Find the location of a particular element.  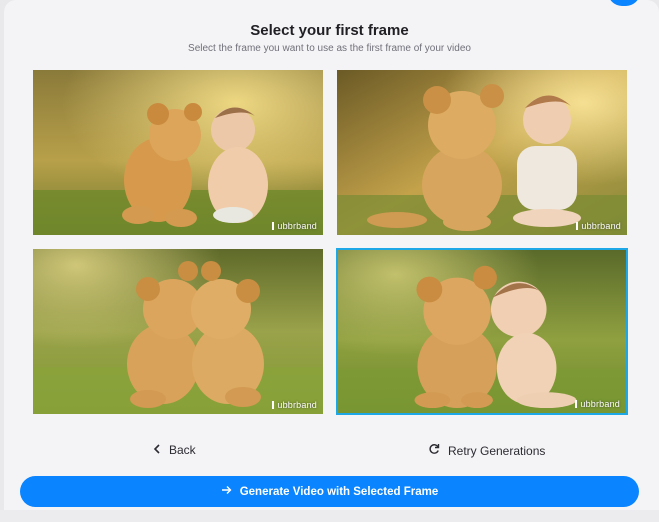

frame-option-1: ubbrband is located at coordinates (178, 152).